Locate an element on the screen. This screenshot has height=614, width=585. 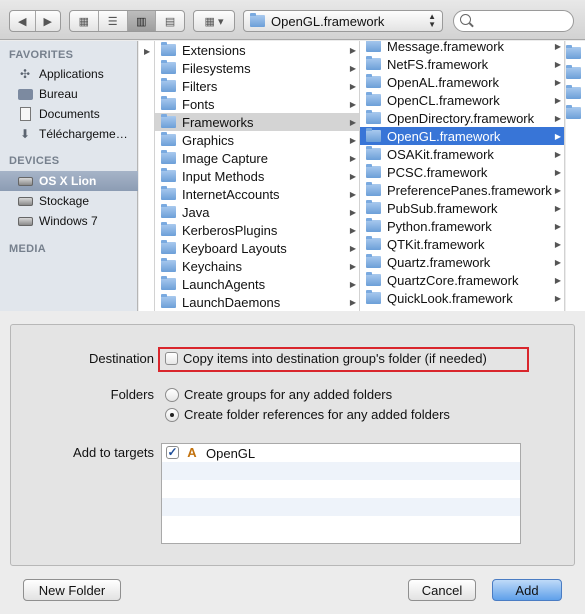
list-item: OpenAL.framework ▶ is located at coordinates (462, 82).